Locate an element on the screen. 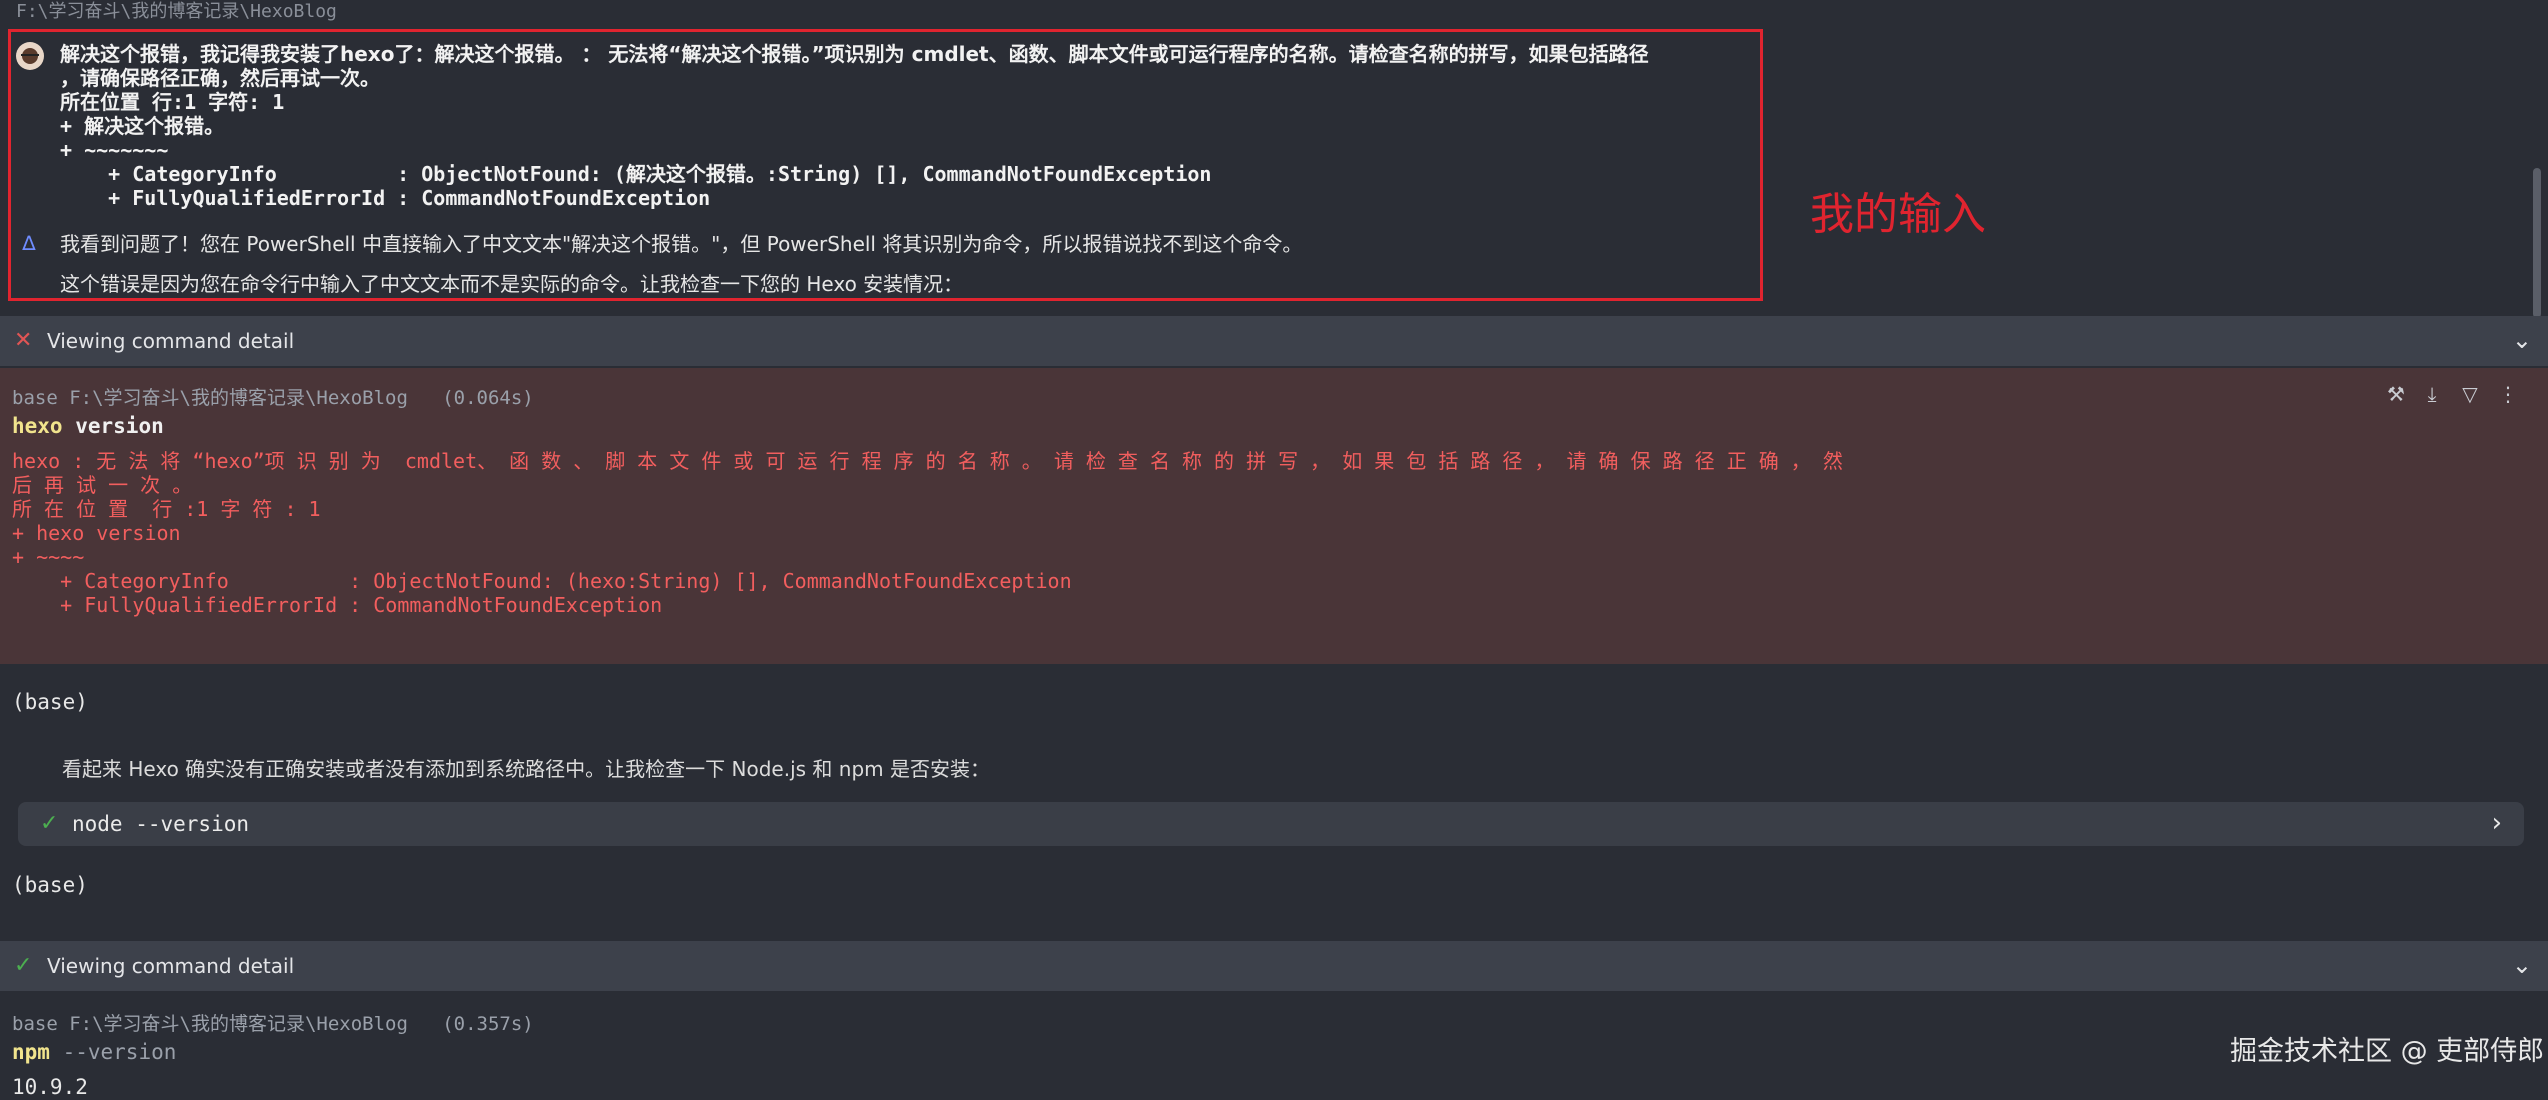 Image resolution: width=2548 pixels, height=1100 pixels. command-line: npm --version is located at coordinates (94, 1052).